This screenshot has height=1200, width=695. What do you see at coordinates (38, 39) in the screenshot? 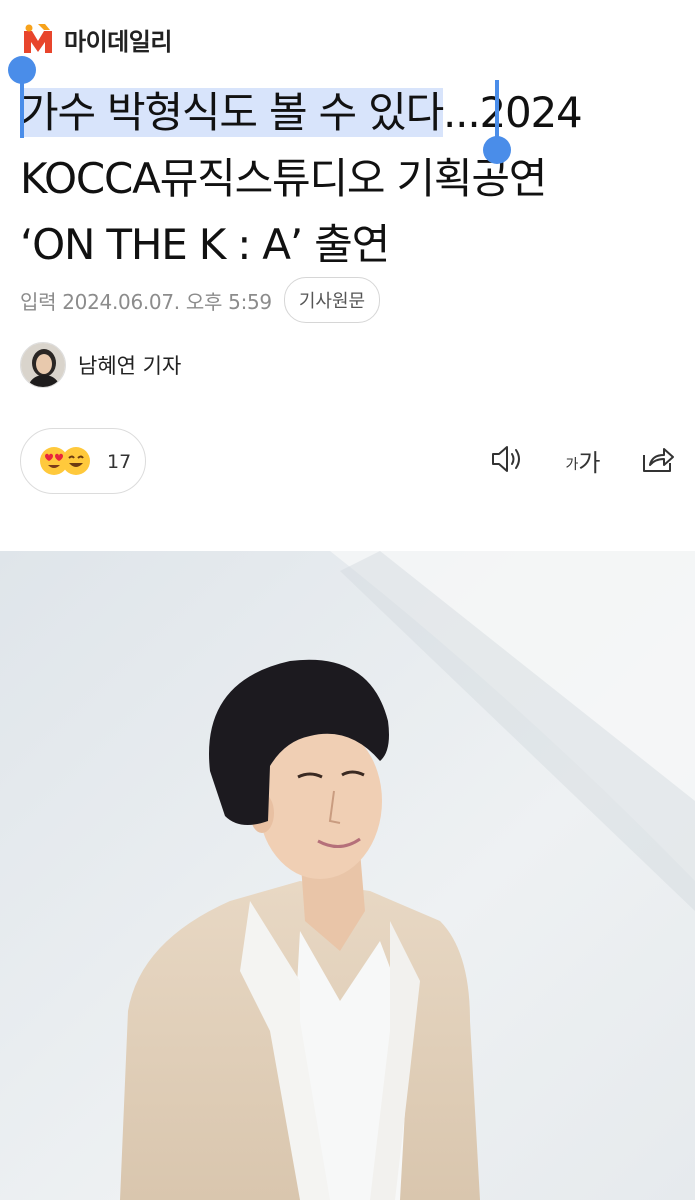
I see `mydaily-logo-icon` at bounding box center [38, 39].